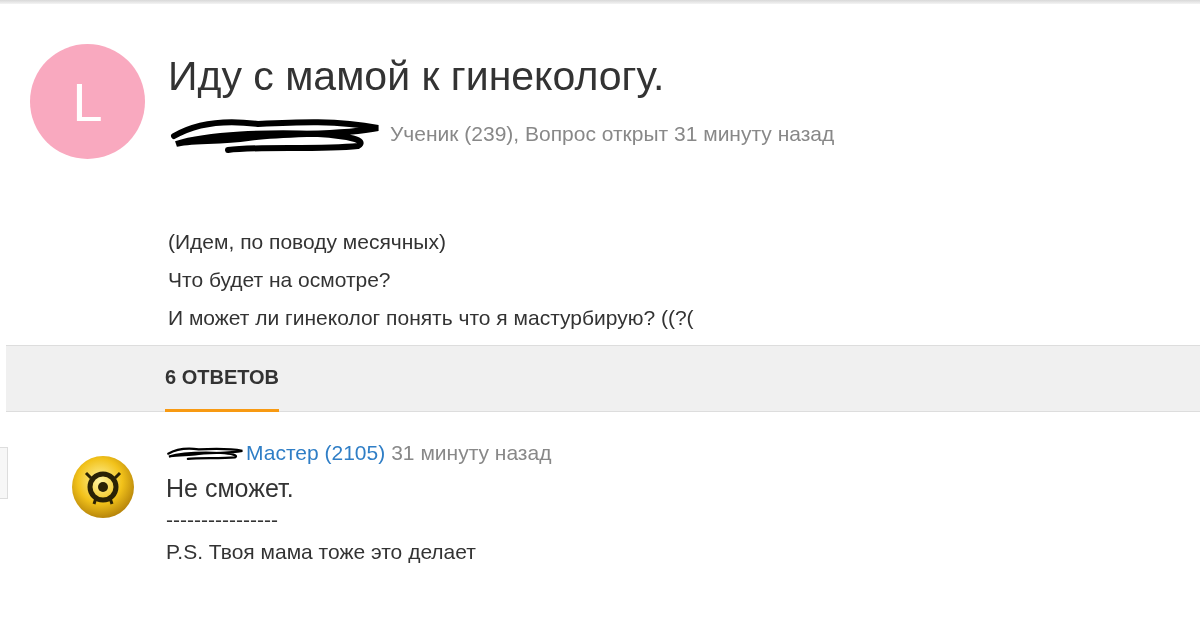  What do you see at coordinates (230, 488) in the screenshot?
I see `answer-text: Не сможет.` at bounding box center [230, 488].